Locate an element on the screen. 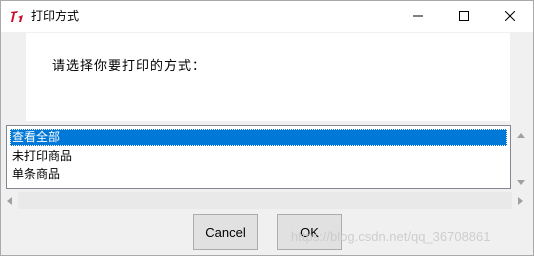 This screenshot has width=534, height=256. chevron-left-icon is located at coordinates (9, 201).